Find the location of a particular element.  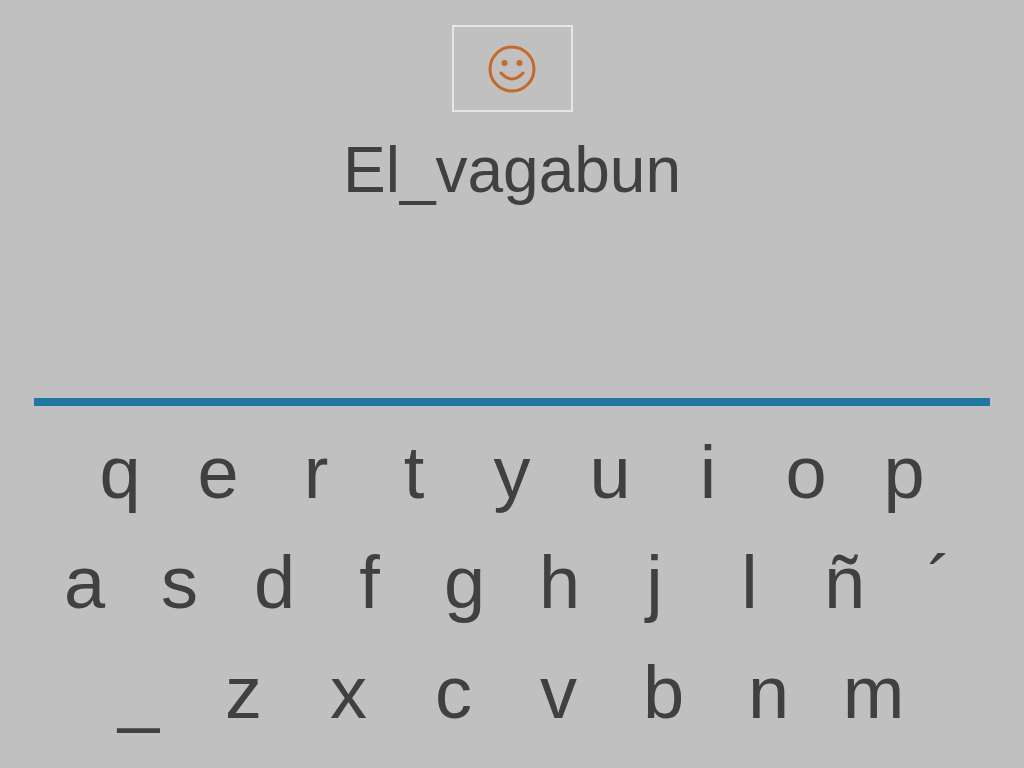

letter-key: h is located at coordinates (559, 583).